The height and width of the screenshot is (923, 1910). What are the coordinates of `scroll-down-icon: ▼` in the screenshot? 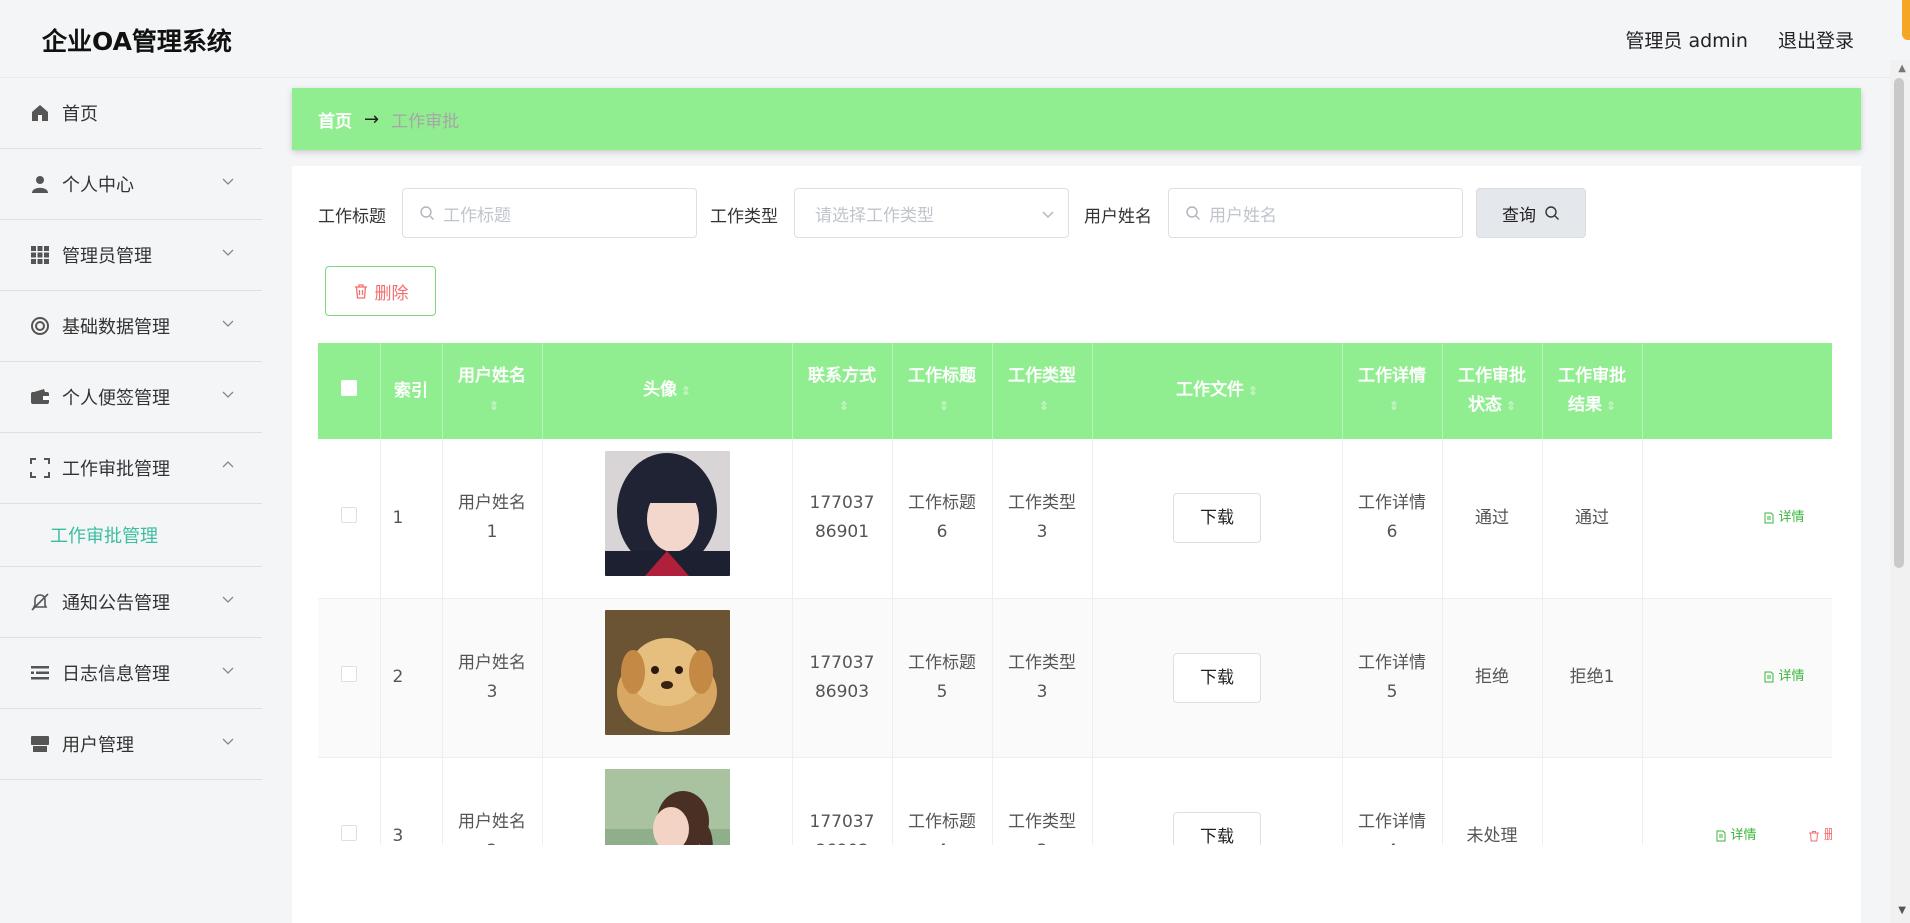 It's located at (1902, 910).